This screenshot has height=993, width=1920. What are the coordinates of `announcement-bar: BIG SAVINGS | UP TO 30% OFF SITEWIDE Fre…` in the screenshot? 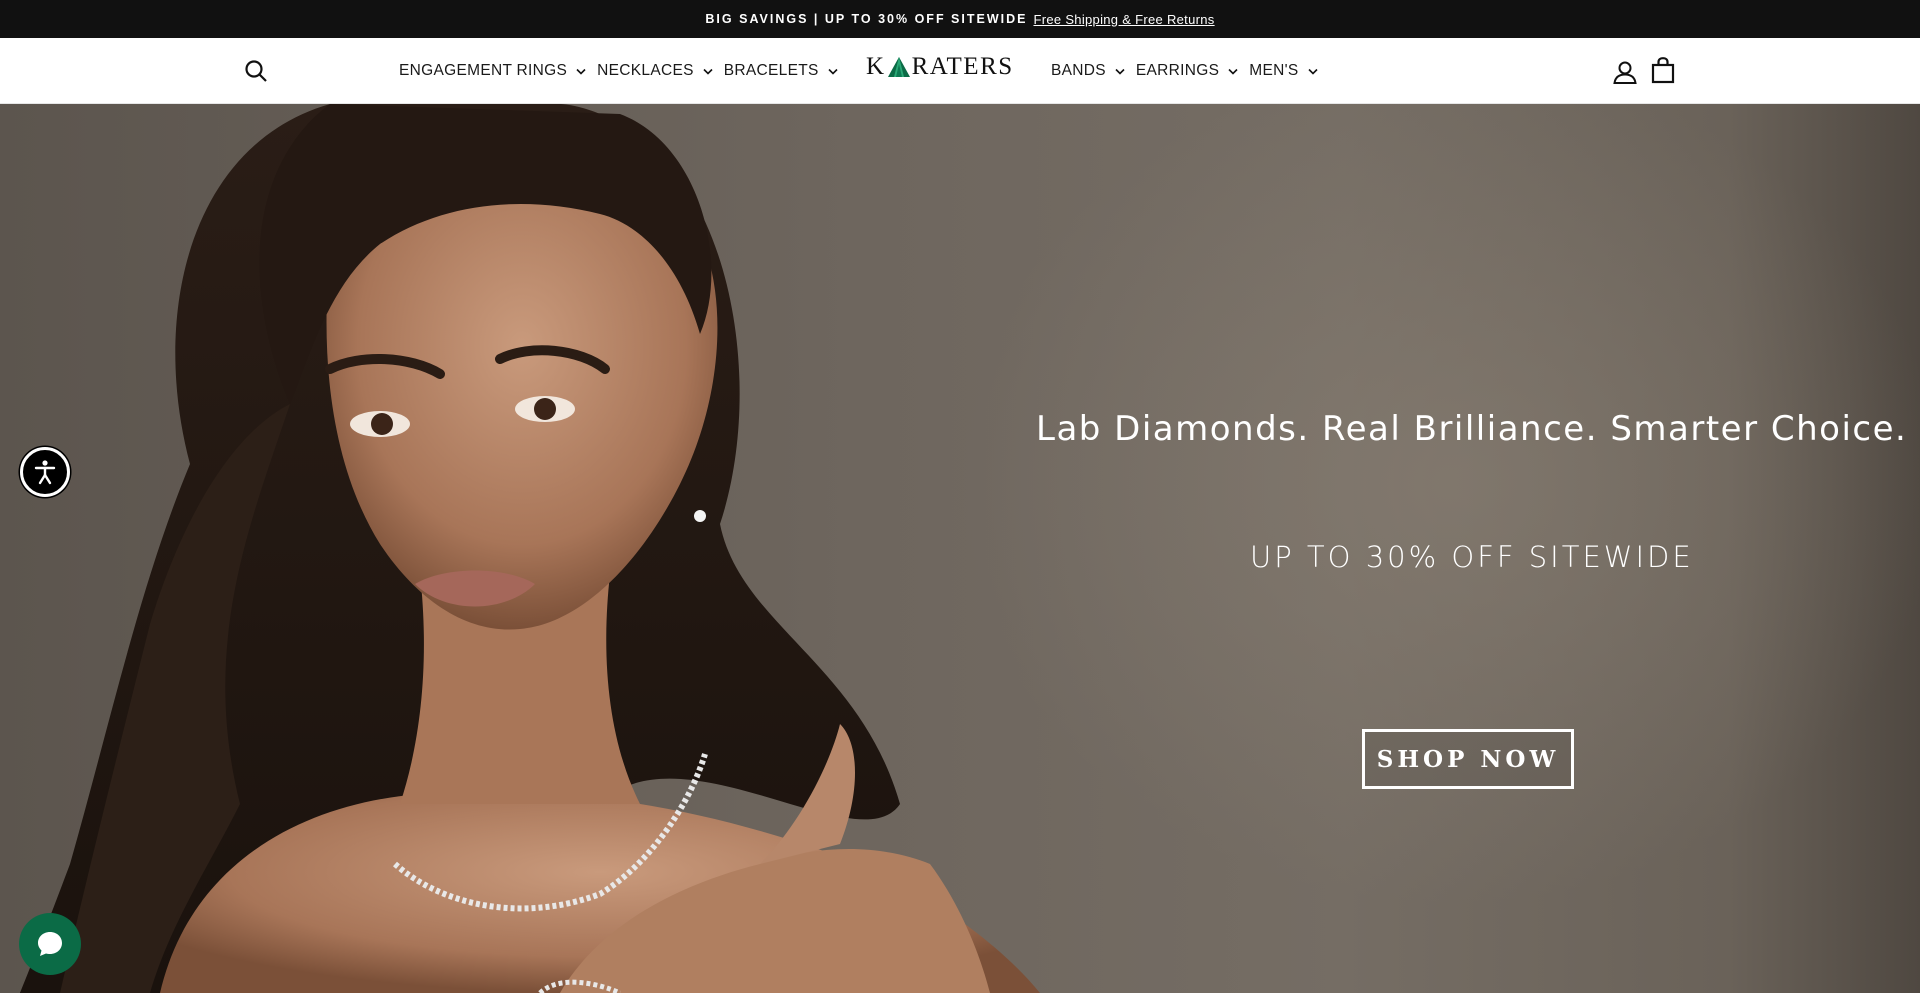 It's located at (960, 19).